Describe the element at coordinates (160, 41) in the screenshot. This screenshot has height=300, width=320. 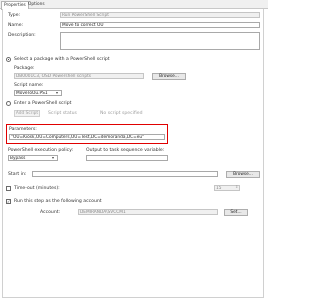
I see `description-input` at that location.